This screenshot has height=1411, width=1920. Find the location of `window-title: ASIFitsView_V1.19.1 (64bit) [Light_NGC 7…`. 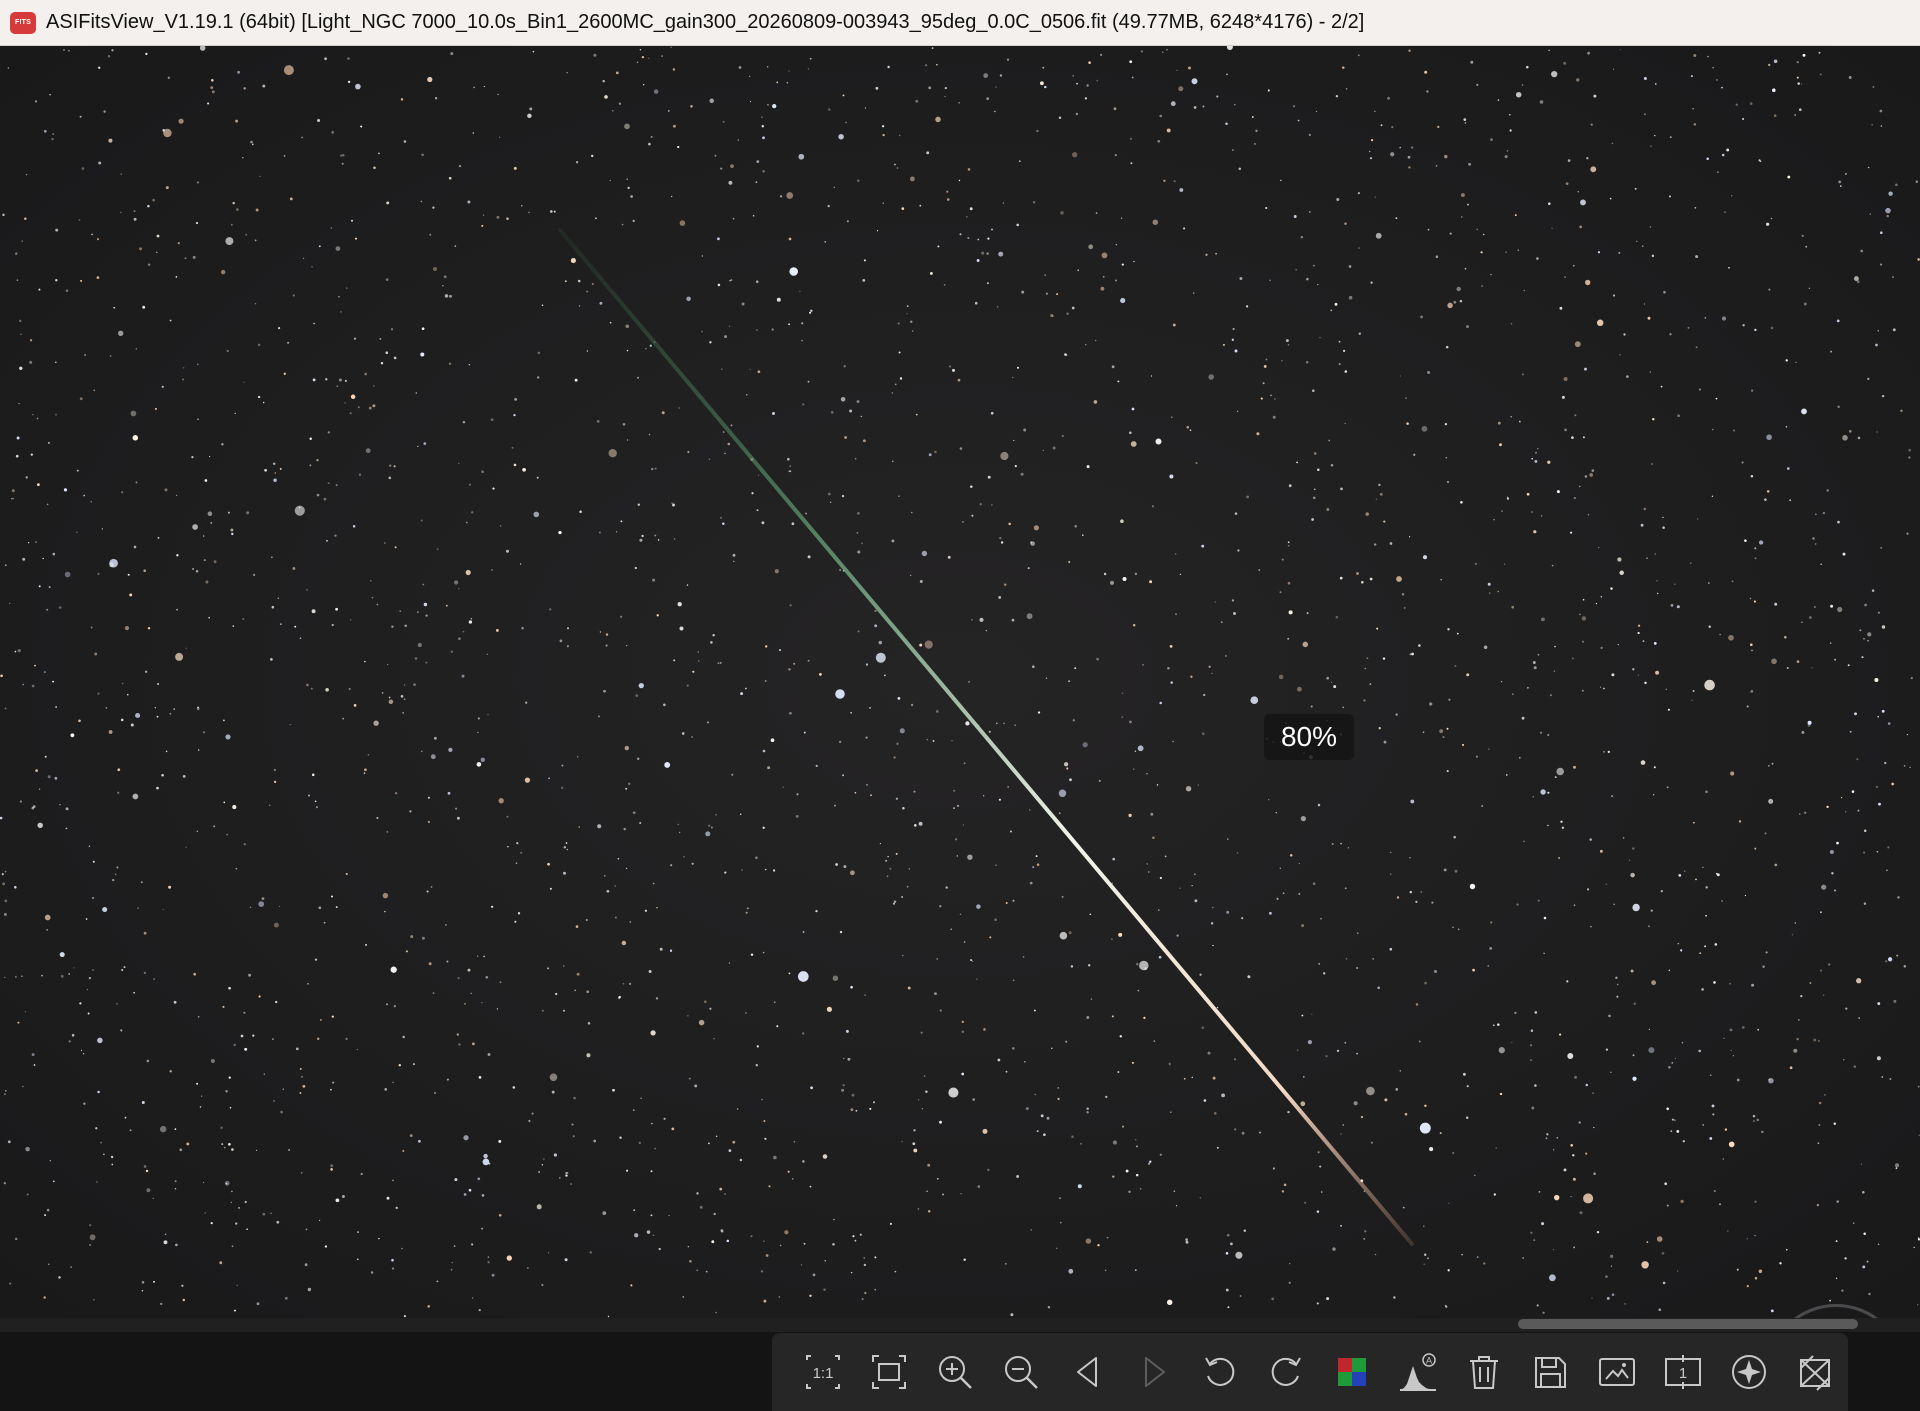

window-title: ASIFitsView_V1.19.1 (64bit) [Light_NGC 7… is located at coordinates (705, 22).